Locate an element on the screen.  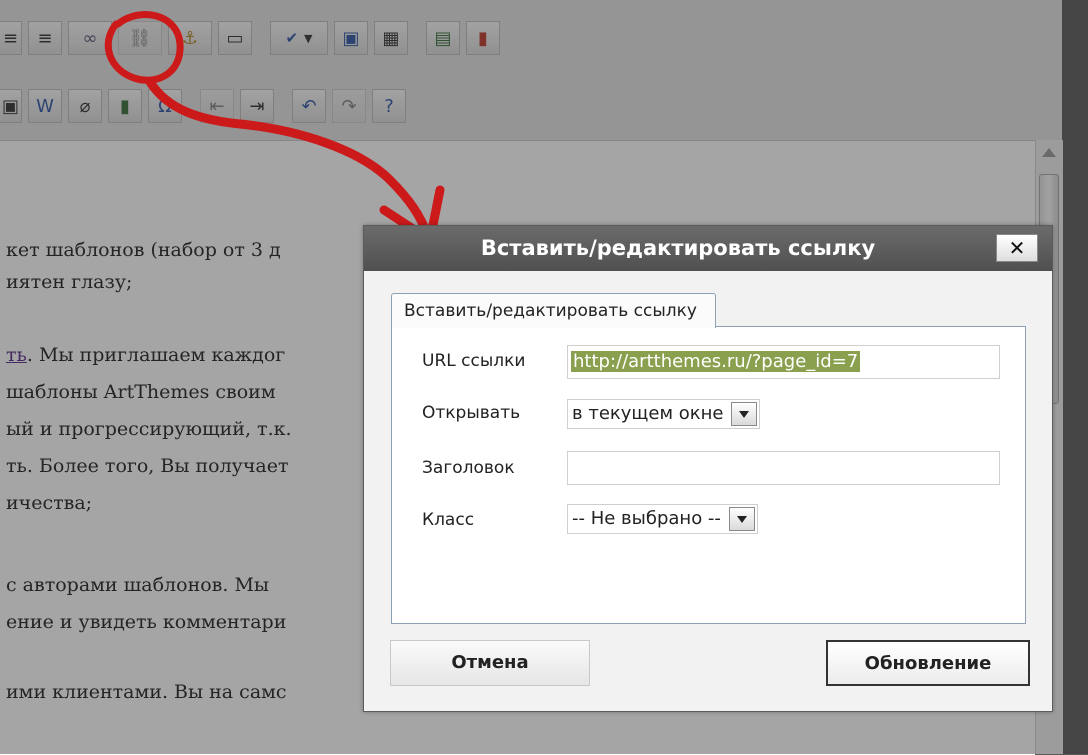
class-select: -- Не выбрано -- is located at coordinates (662, 519).